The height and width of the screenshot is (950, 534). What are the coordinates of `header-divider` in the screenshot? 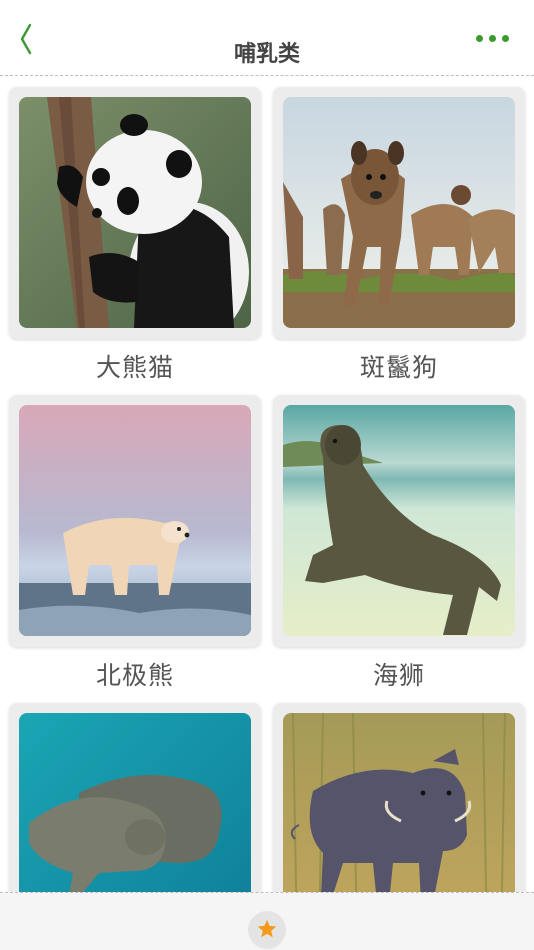 It's located at (267, 75).